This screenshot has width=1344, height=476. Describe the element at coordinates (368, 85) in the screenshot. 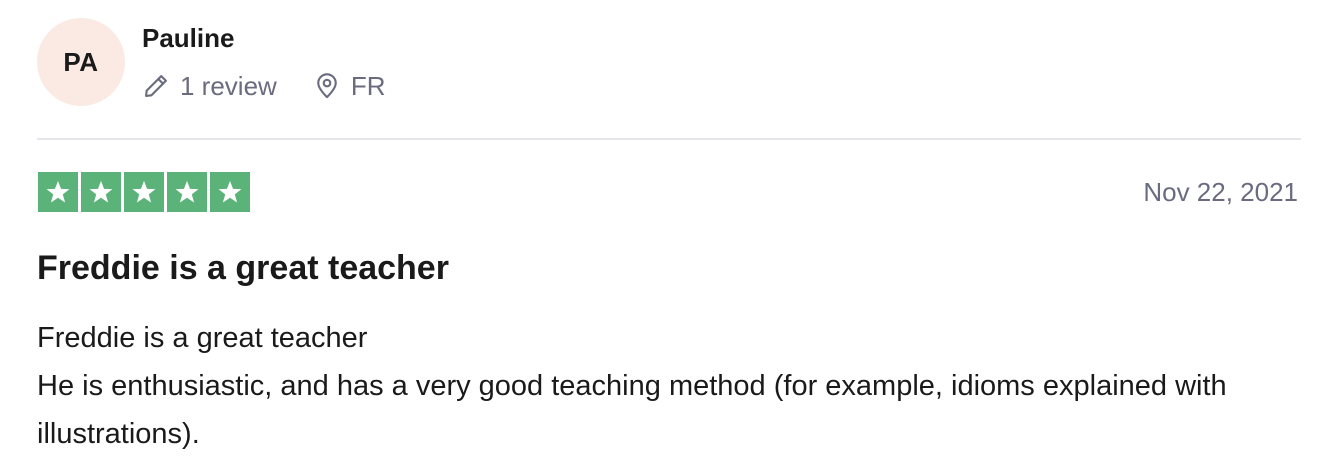

I see `country-label: FR` at that location.